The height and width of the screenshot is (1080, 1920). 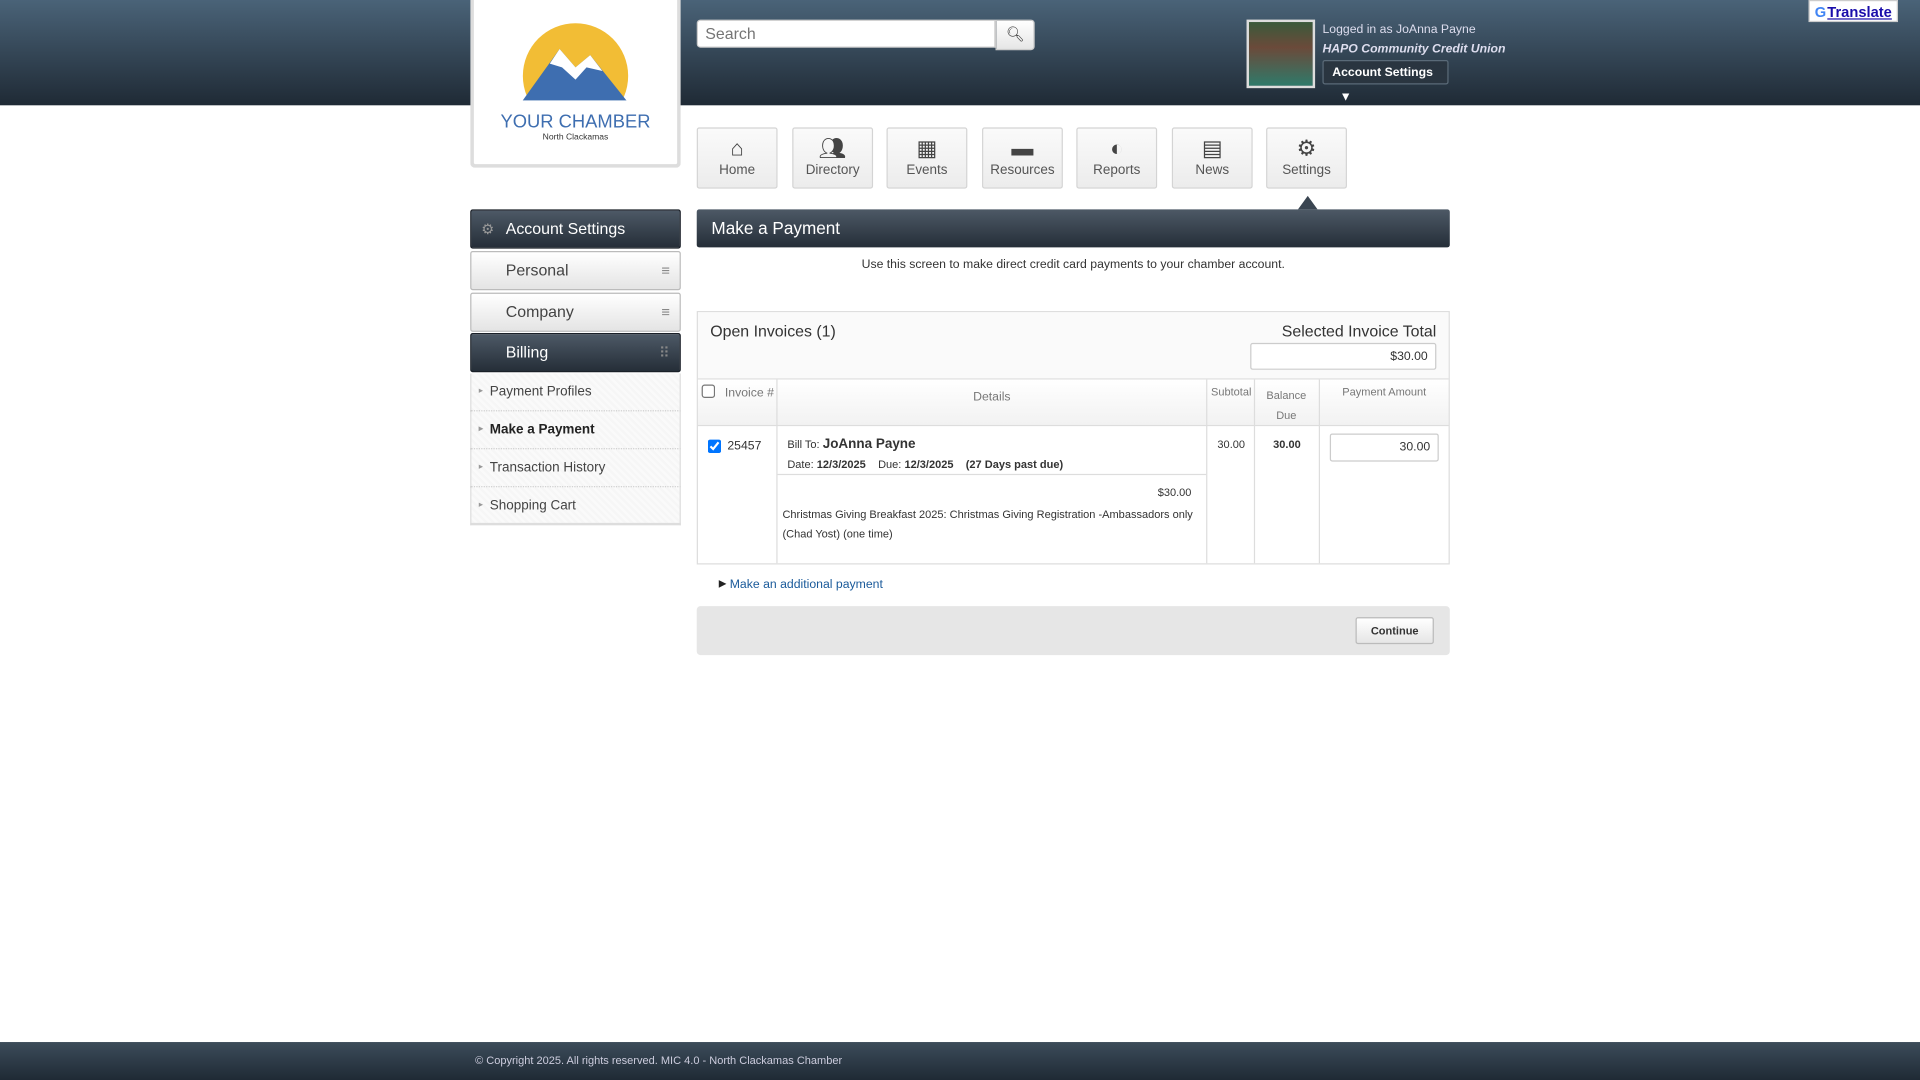 I want to click on subtotal-value: 30.00, so click(x=1231, y=444).